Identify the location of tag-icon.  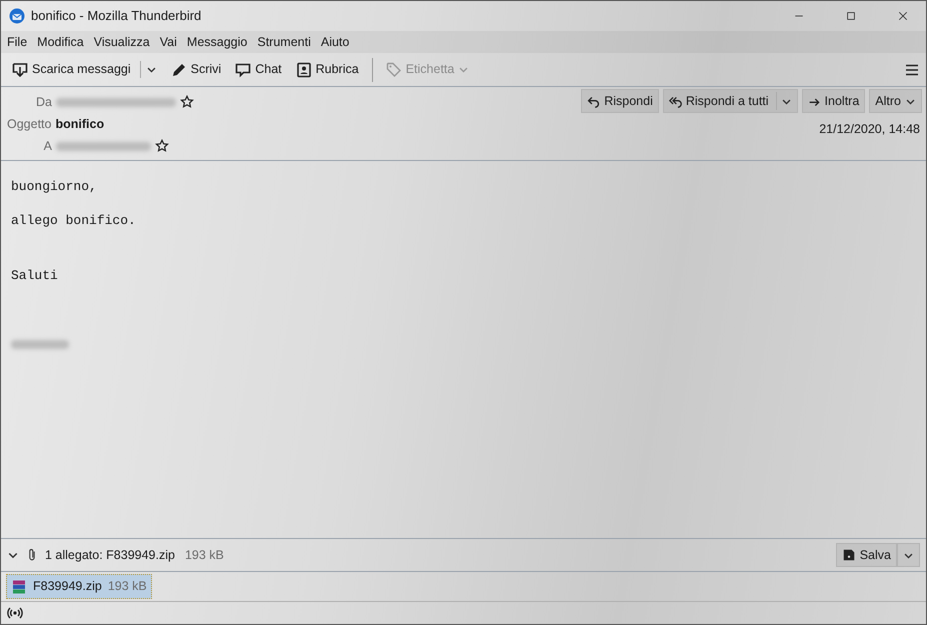
(394, 70).